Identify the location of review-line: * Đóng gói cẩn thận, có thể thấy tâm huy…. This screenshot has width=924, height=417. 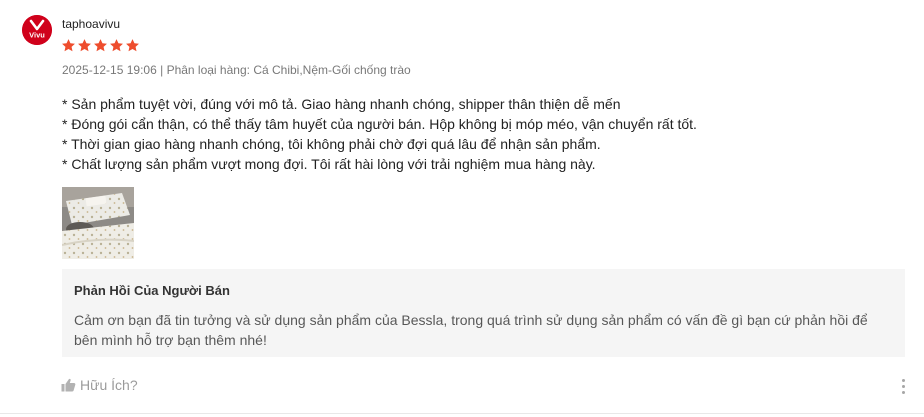
(379, 124).